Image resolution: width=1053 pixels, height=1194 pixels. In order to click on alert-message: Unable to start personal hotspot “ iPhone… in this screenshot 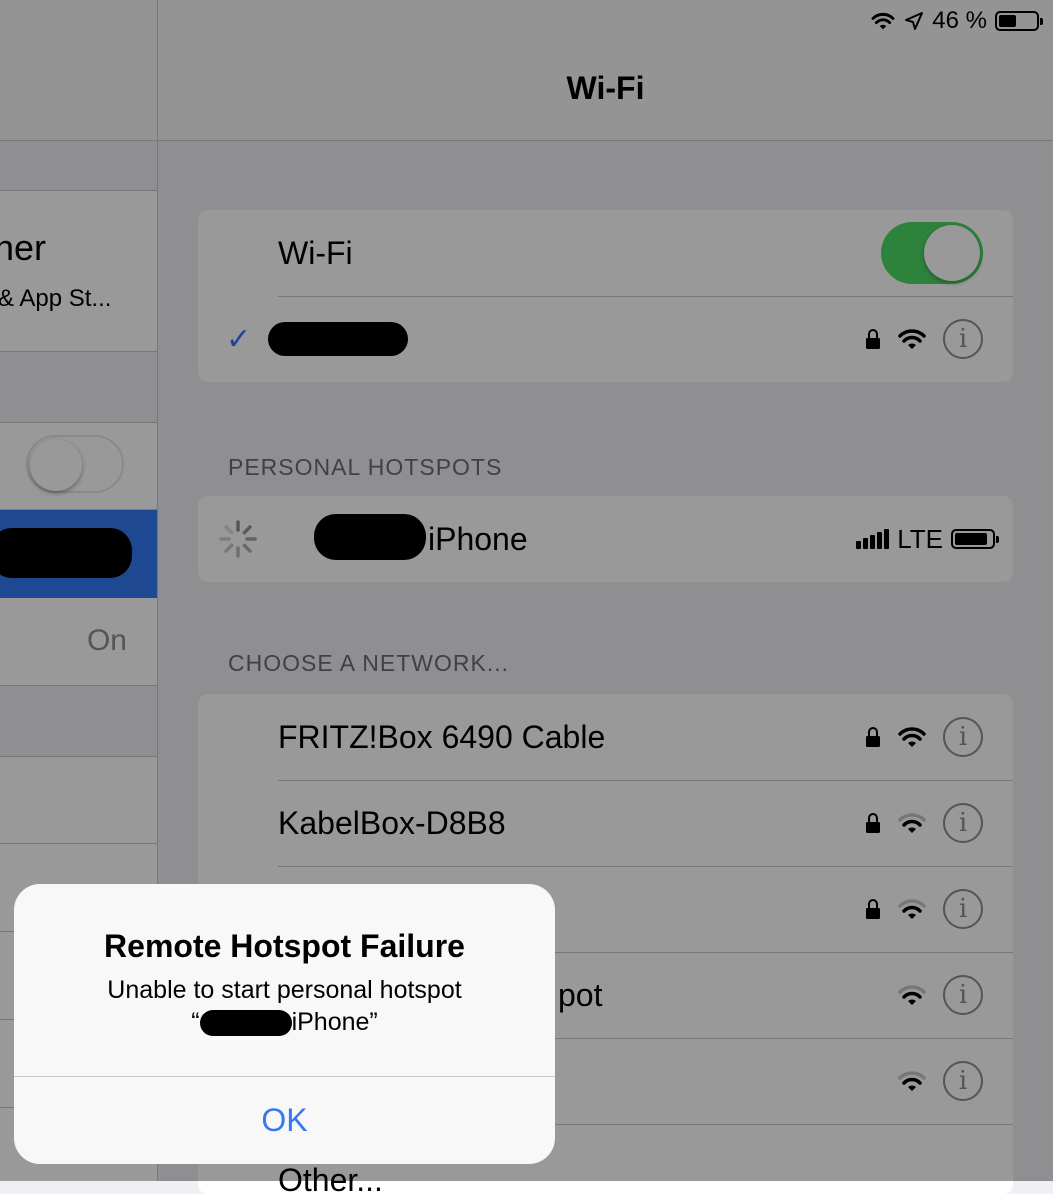, I will do `click(284, 1006)`.